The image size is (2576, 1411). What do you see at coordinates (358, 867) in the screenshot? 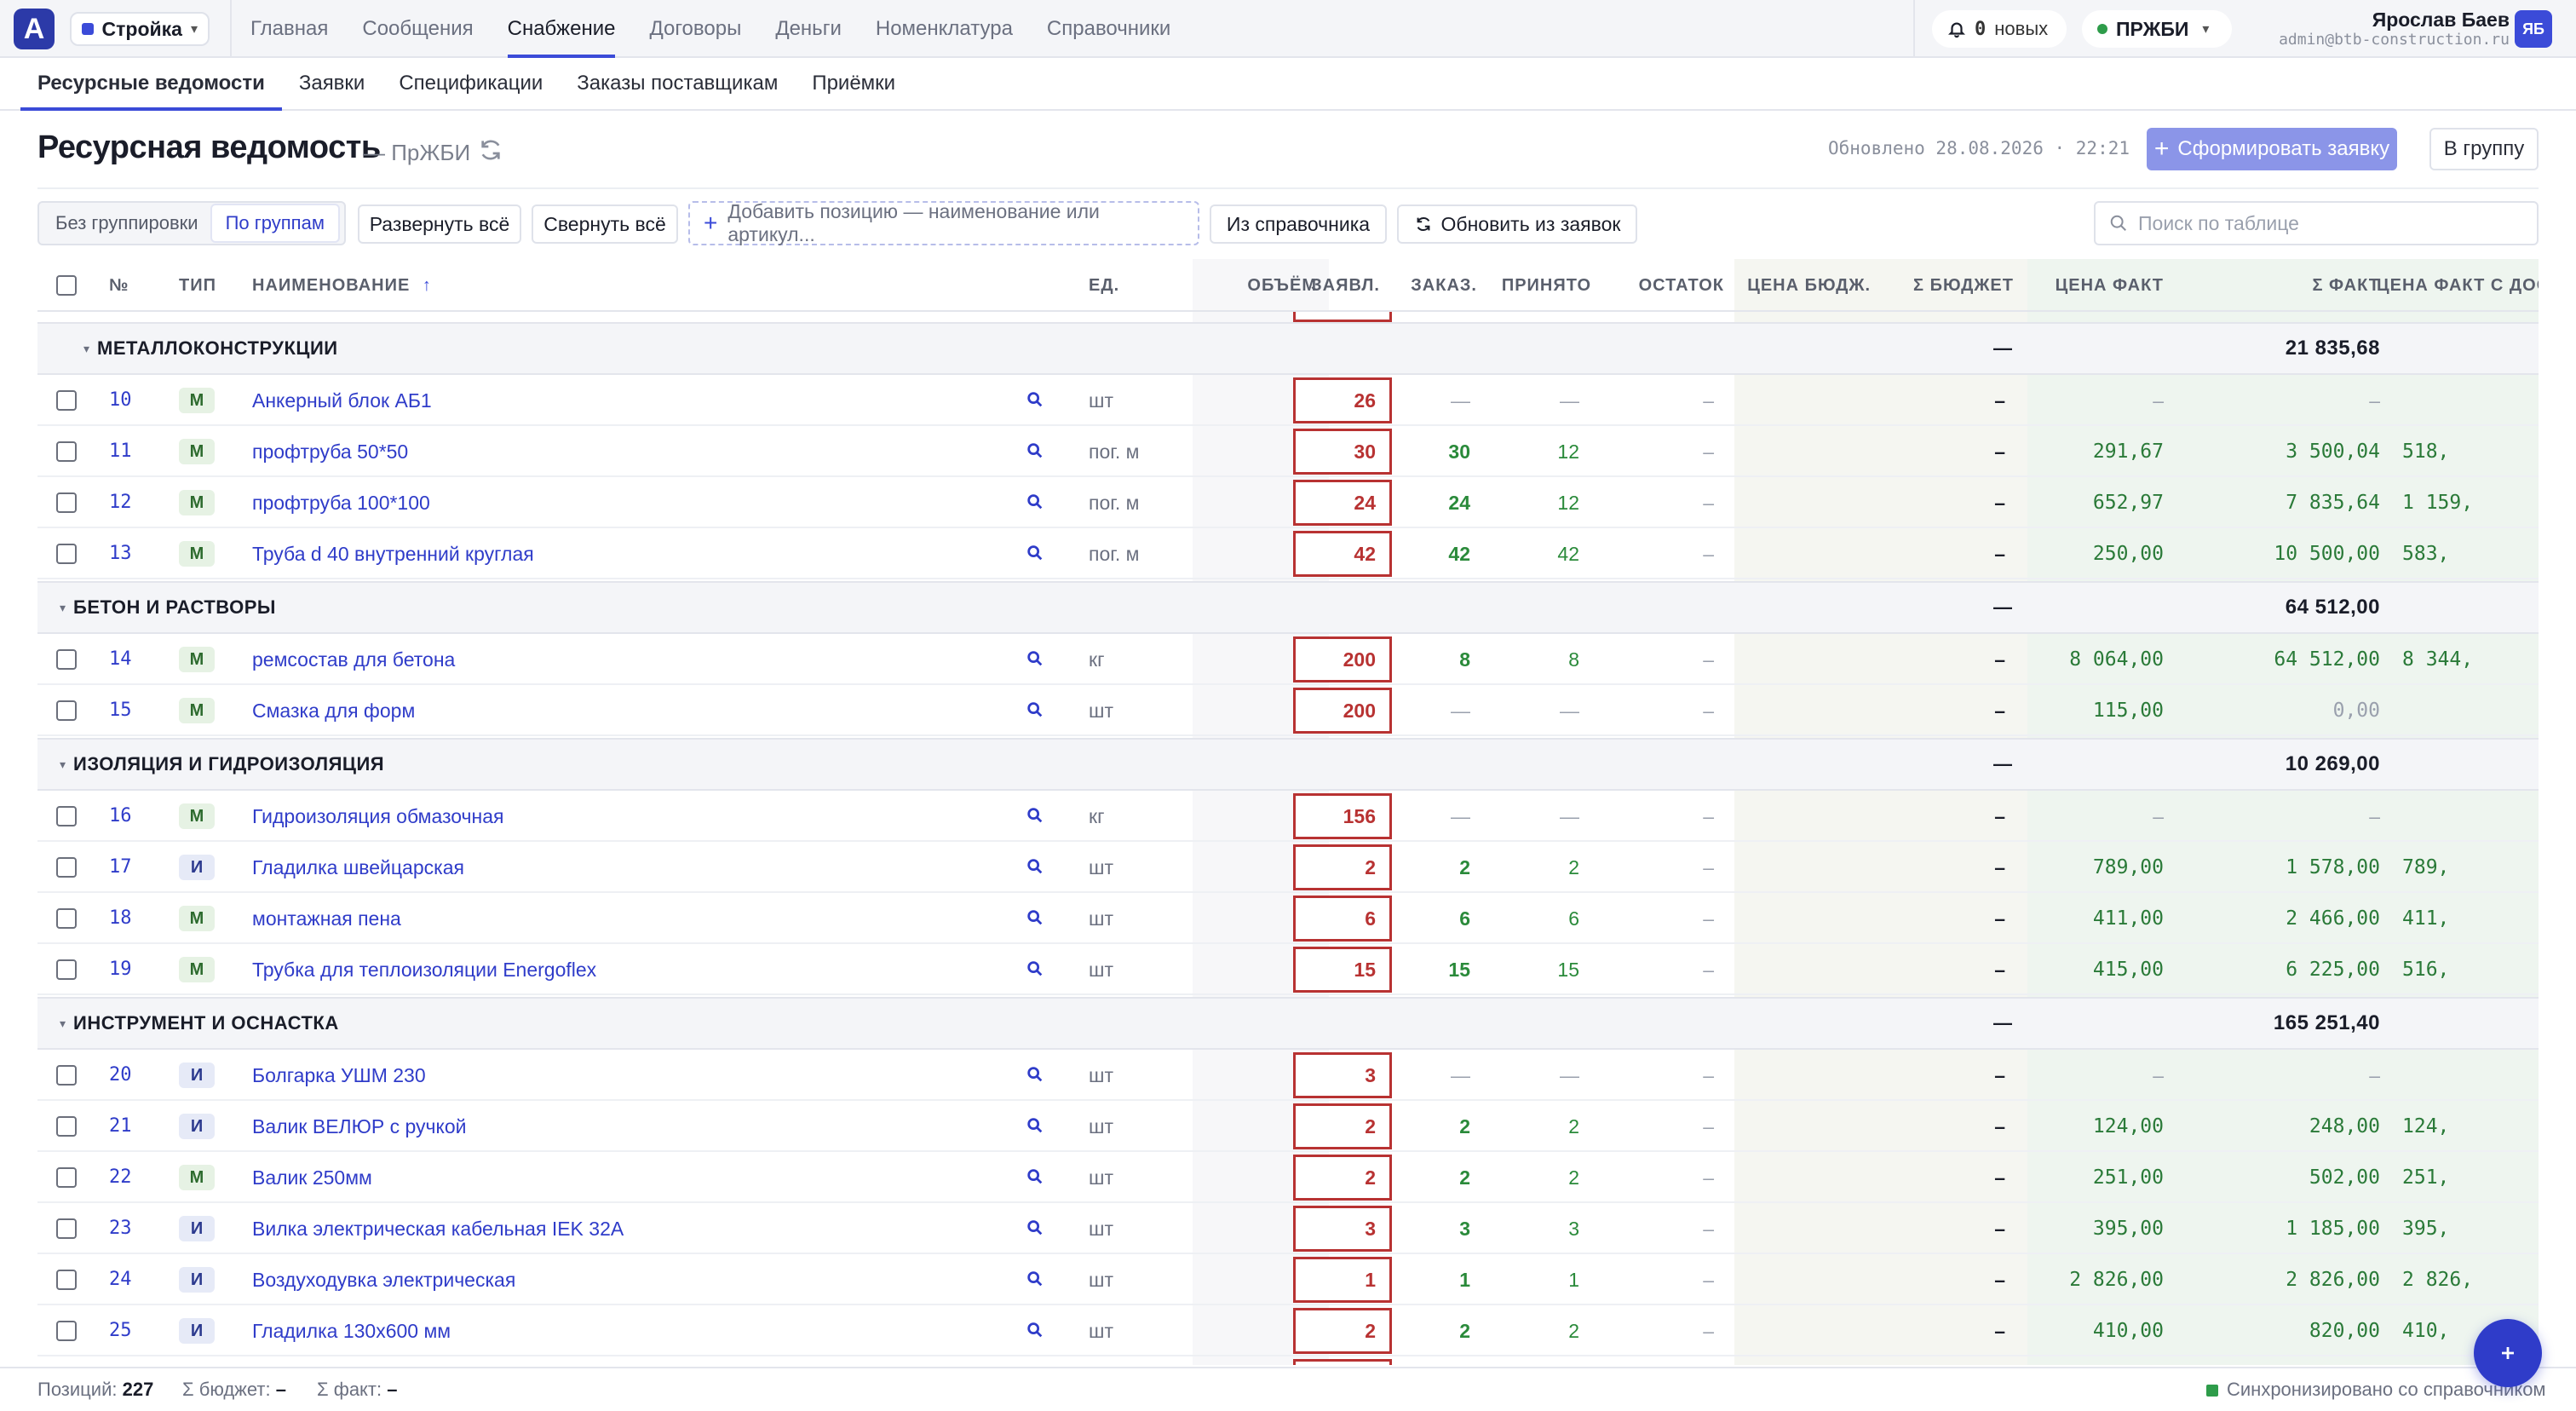
I see `item-name-link: Гладилка швейцарская` at bounding box center [358, 867].